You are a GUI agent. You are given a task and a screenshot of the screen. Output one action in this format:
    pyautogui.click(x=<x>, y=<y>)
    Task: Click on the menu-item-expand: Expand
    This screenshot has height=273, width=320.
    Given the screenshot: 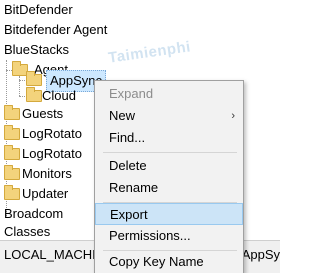 What is the action you would take?
    pyautogui.click(x=169, y=94)
    